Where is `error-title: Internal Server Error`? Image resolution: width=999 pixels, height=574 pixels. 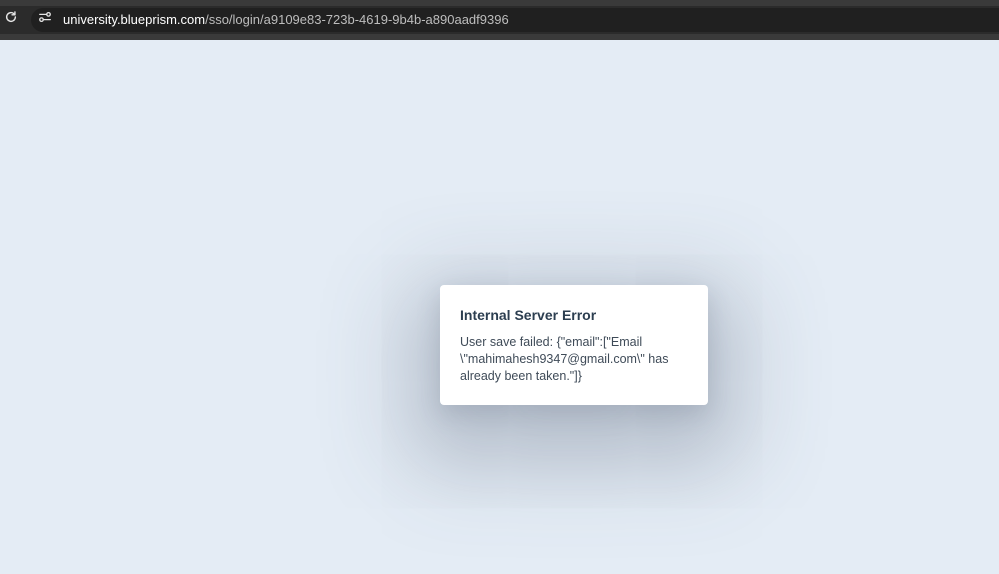 error-title: Internal Server Error is located at coordinates (528, 315).